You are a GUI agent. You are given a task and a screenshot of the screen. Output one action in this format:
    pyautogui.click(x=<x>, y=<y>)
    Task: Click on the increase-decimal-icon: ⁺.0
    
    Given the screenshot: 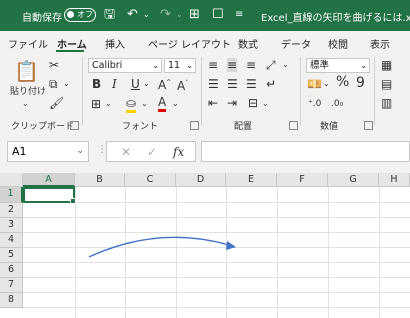 What is the action you would take?
    pyautogui.click(x=314, y=104)
    